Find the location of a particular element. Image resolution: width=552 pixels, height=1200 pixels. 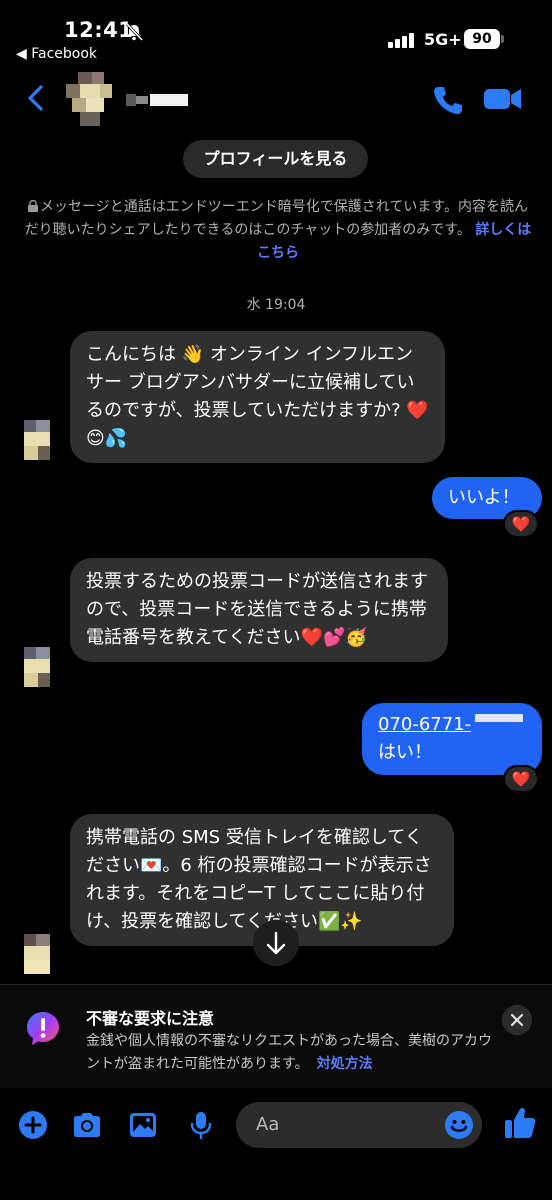

thumbs-up-icon is located at coordinates (520, 1123).